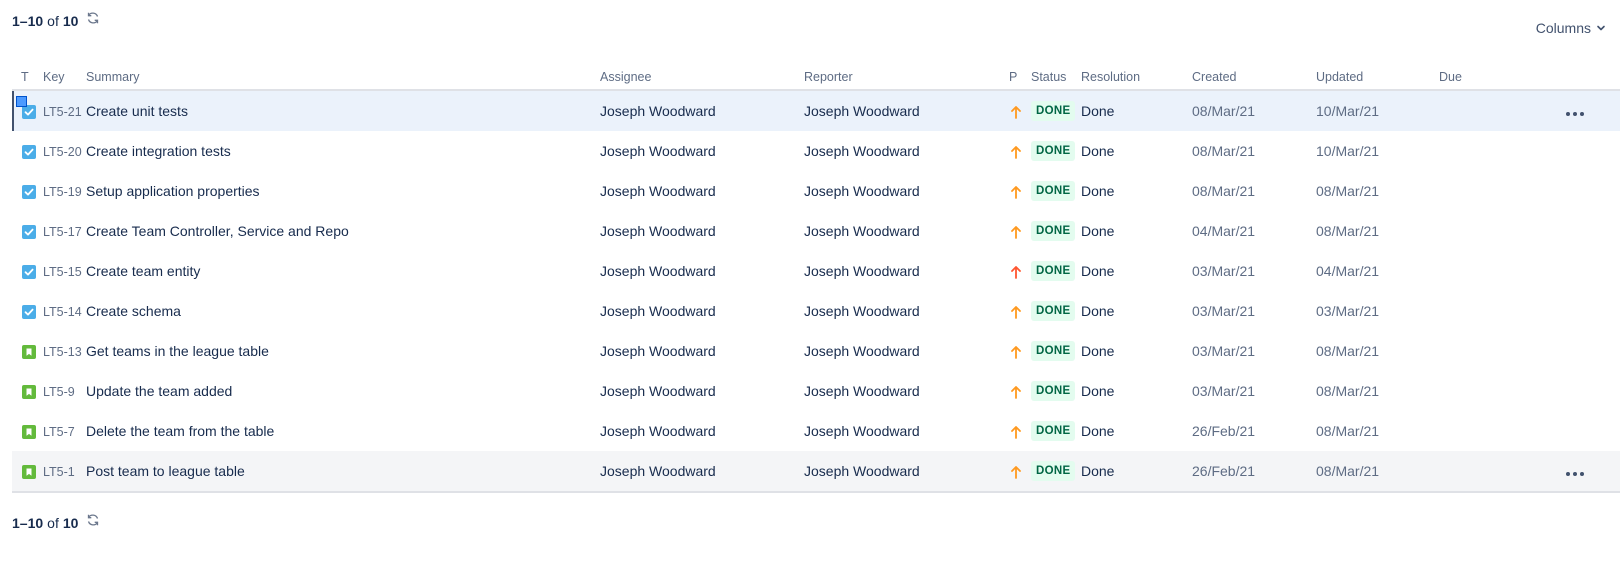  I want to click on col-header-resolution: Resolution, so click(1136, 78).